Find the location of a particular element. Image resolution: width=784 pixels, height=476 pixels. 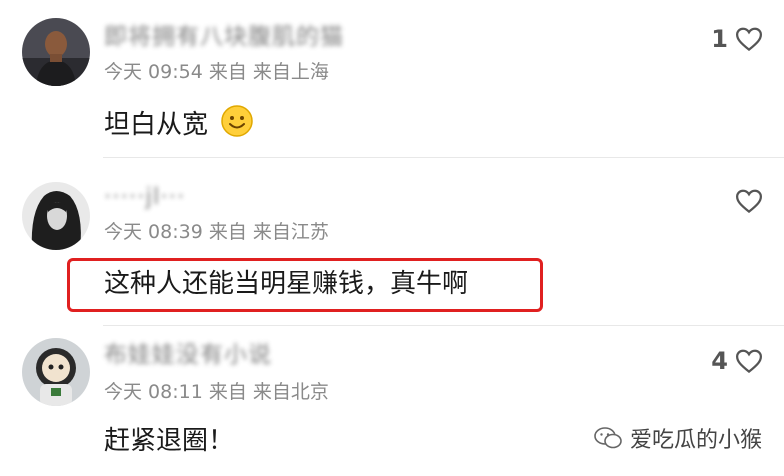

comment-location: 来自江苏 is located at coordinates (290, 232).